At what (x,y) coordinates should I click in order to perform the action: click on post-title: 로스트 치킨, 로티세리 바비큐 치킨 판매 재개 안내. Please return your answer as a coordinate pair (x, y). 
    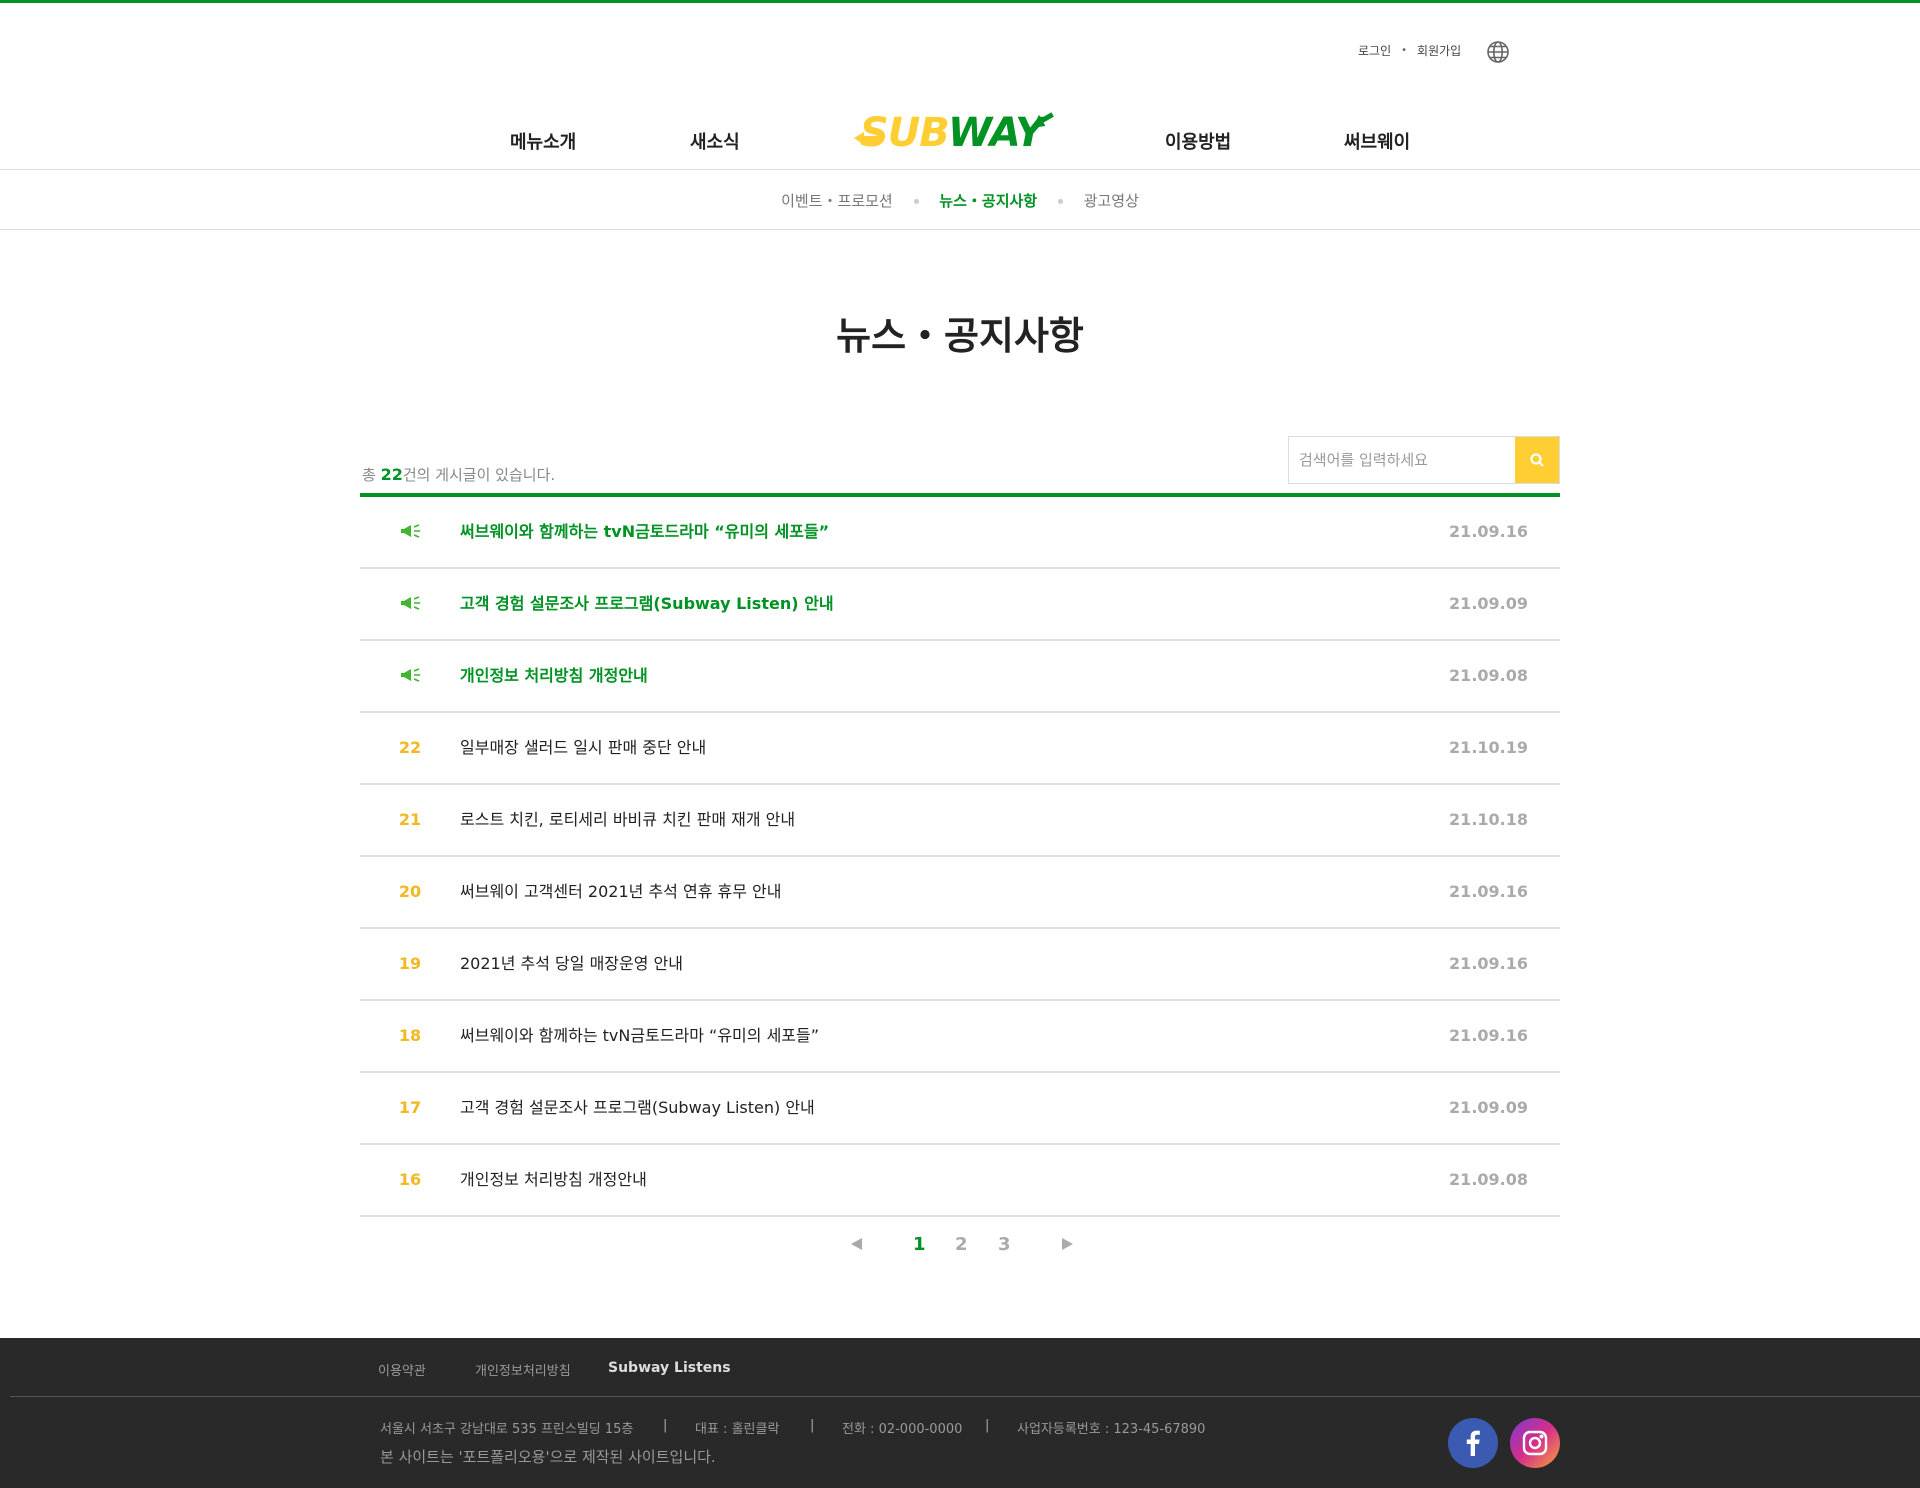
    Looking at the image, I should click on (627, 820).